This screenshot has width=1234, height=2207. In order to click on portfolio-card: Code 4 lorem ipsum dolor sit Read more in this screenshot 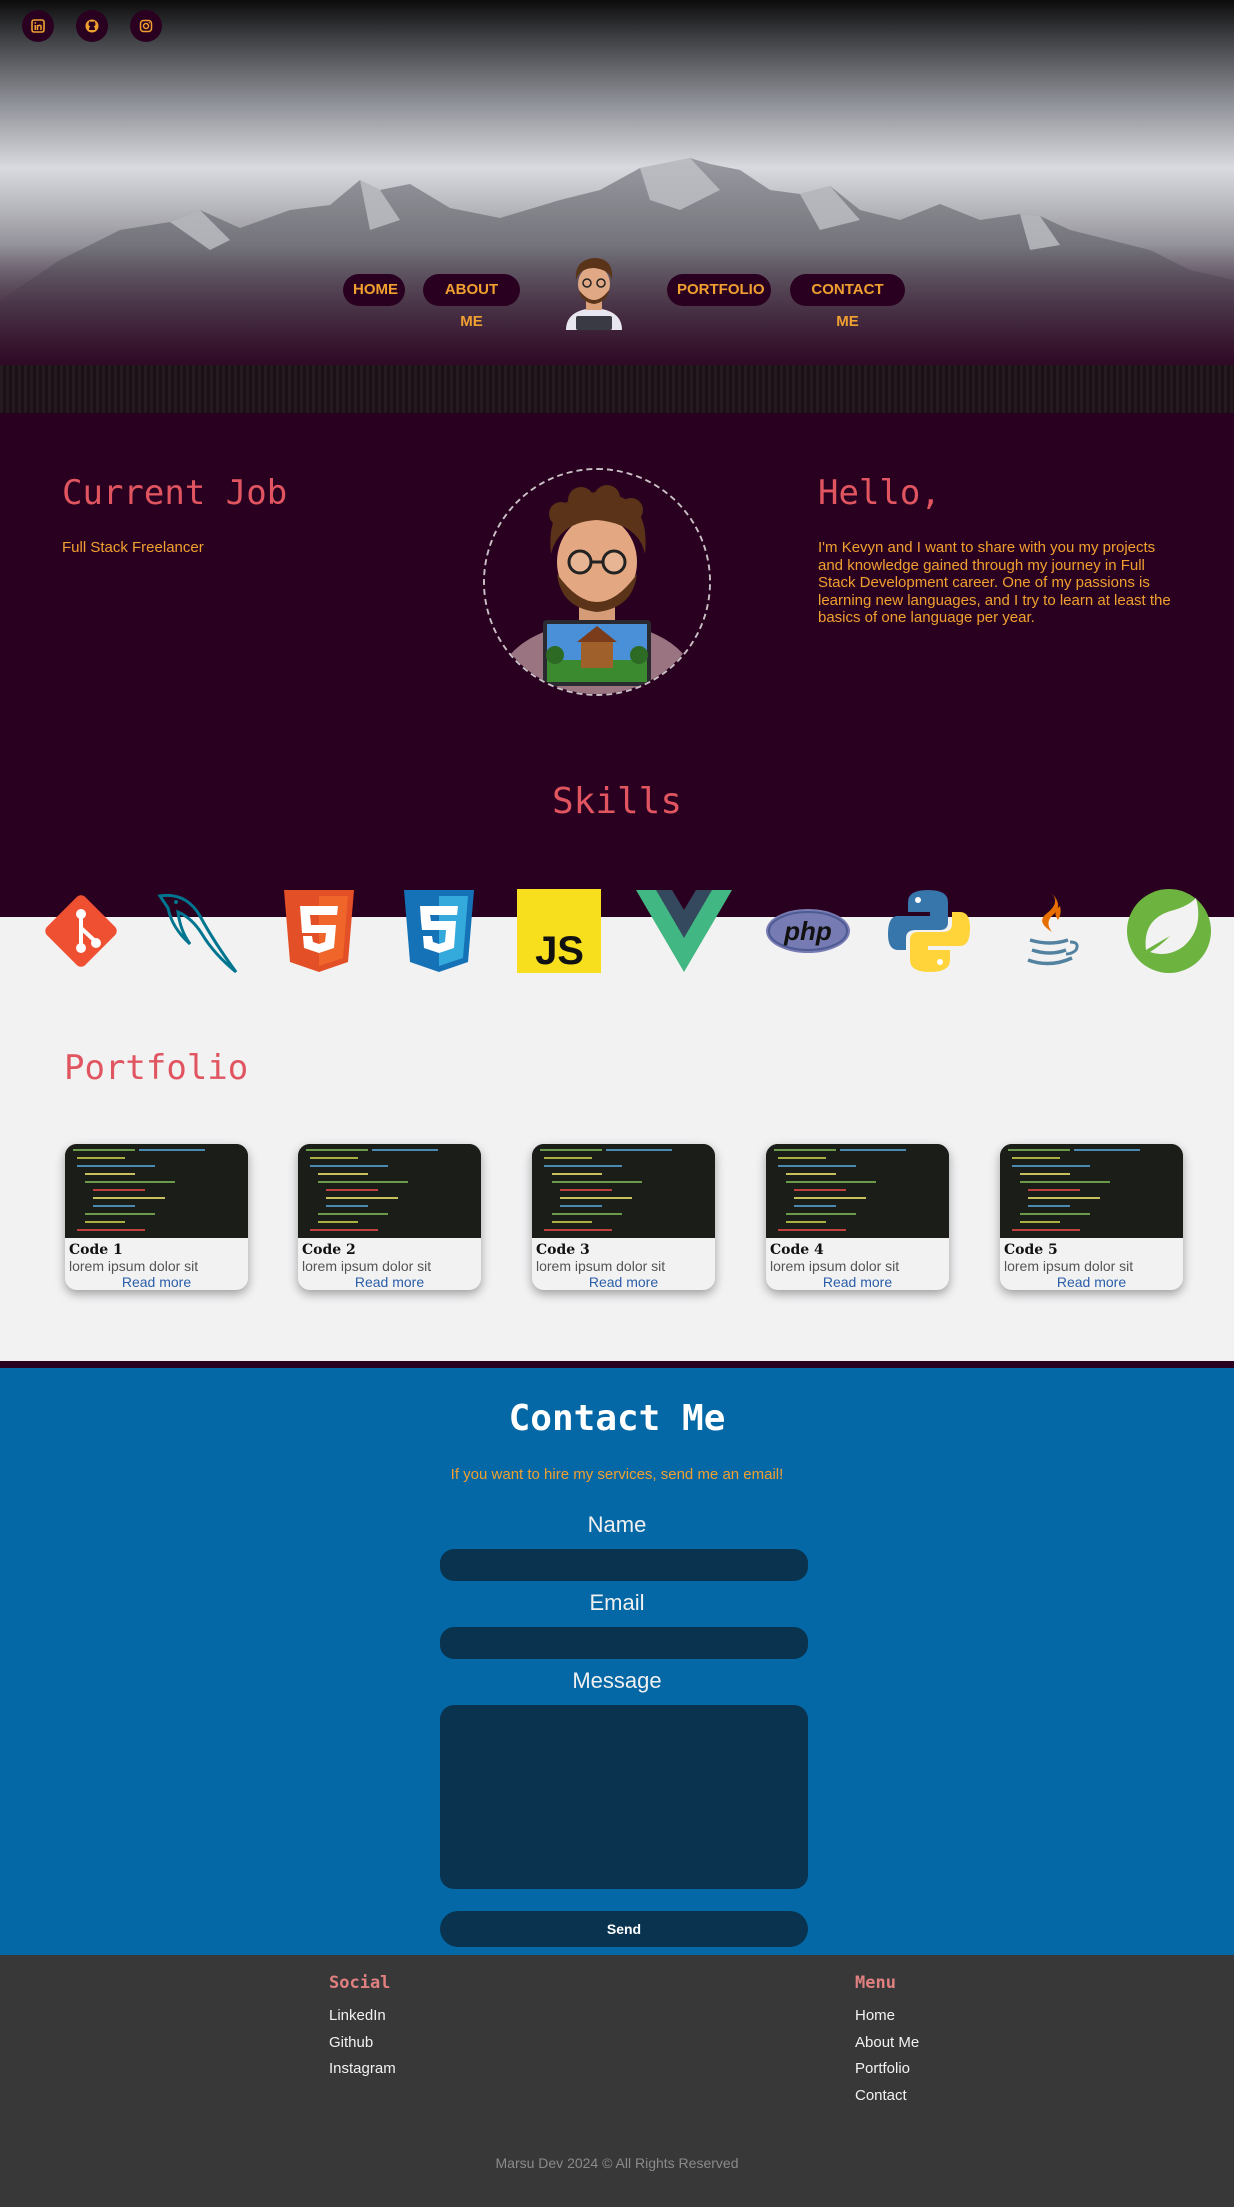, I will do `click(857, 1217)`.